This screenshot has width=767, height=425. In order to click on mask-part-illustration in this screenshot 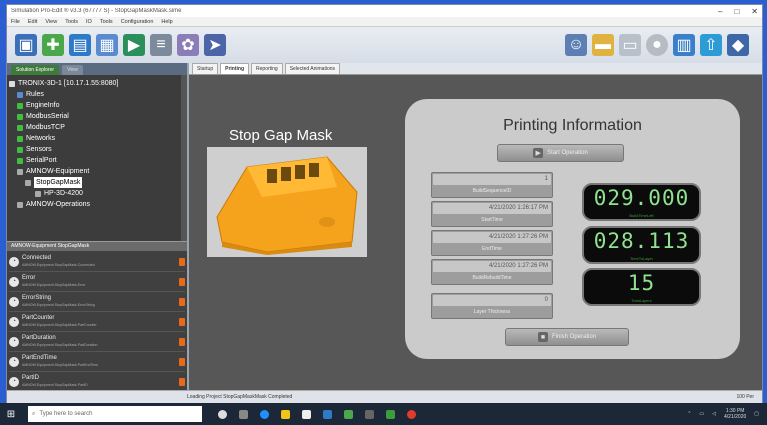, I will do `click(287, 202)`.